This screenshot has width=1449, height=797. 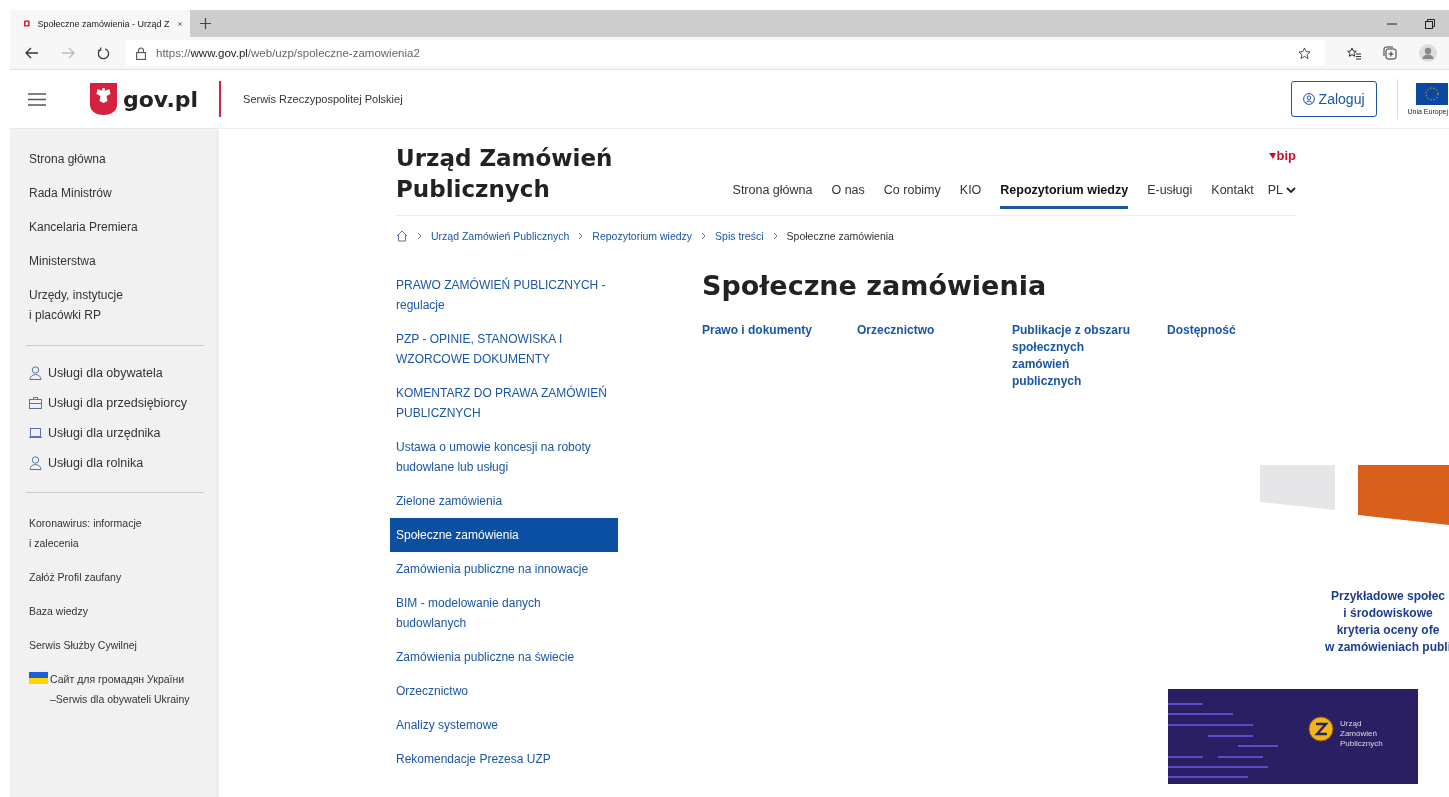 I want to click on section-menu-item: Zielone zamówienia, so click(x=504, y=501).